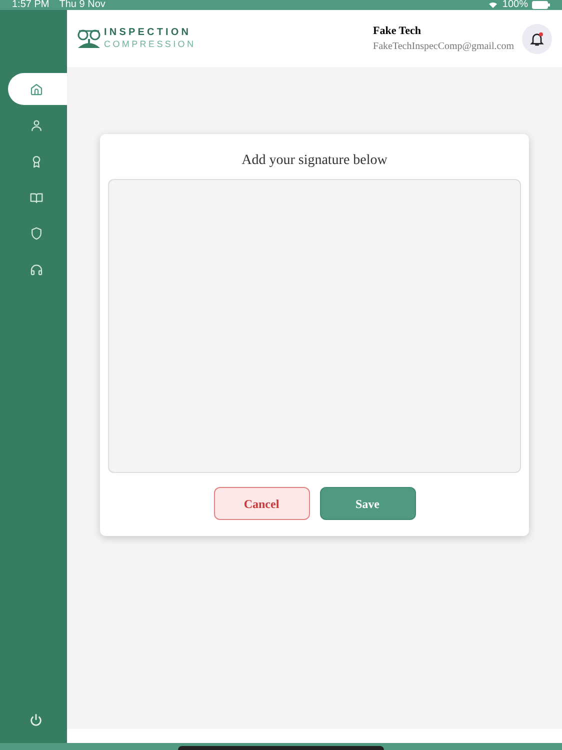 The image size is (562, 750). I want to click on shield-icon, so click(36, 233).